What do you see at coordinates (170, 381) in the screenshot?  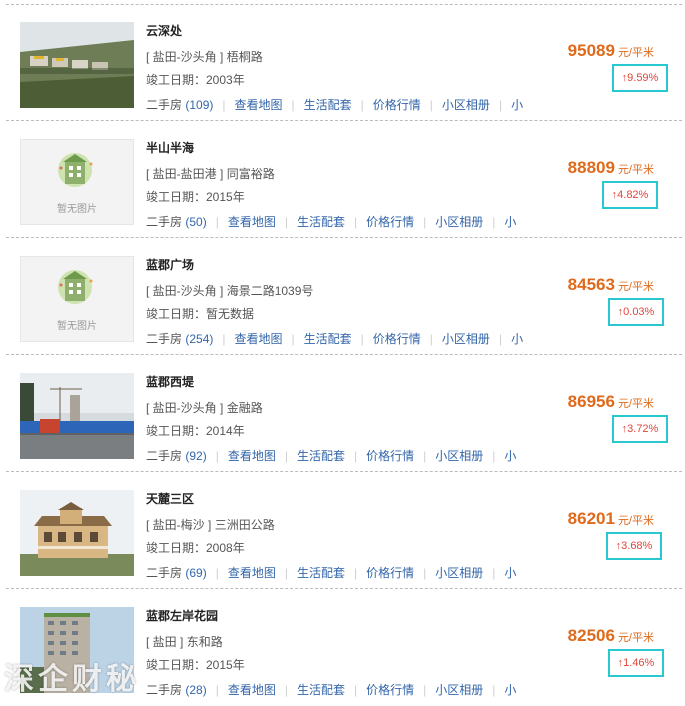 I see `community-name: 蓝郡西堤` at bounding box center [170, 381].